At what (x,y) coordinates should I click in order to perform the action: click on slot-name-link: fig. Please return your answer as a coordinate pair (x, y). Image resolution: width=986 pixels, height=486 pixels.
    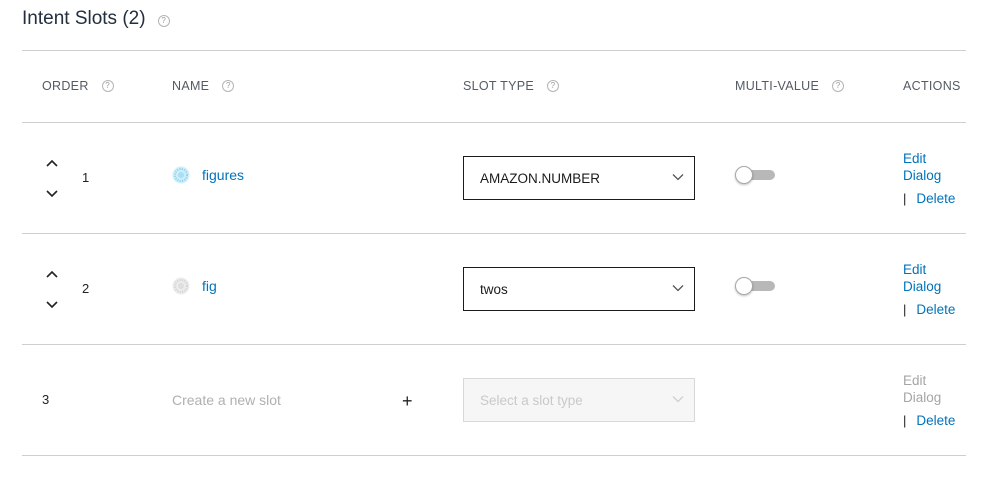
    Looking at the image, I should click on (209, 286).